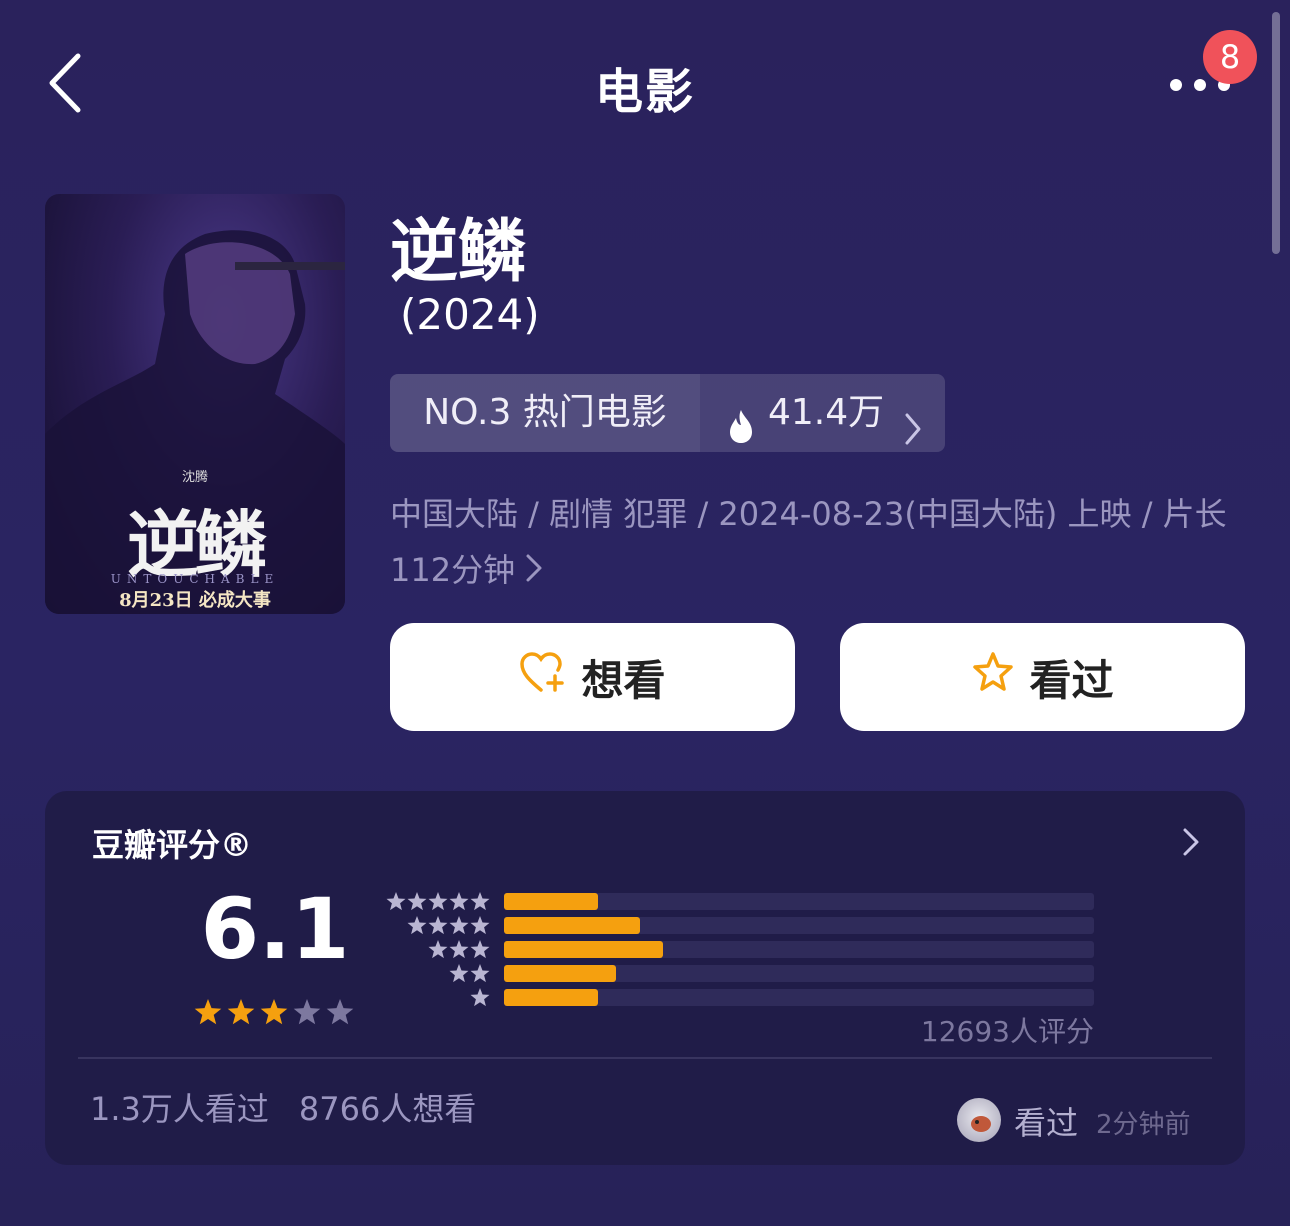 The image size is (1290, 1226). What do you see at coordinates (545, 413) in the screenshot?
I see `rank-label: NO.3 热门电影` at bounding box center [545, 413].